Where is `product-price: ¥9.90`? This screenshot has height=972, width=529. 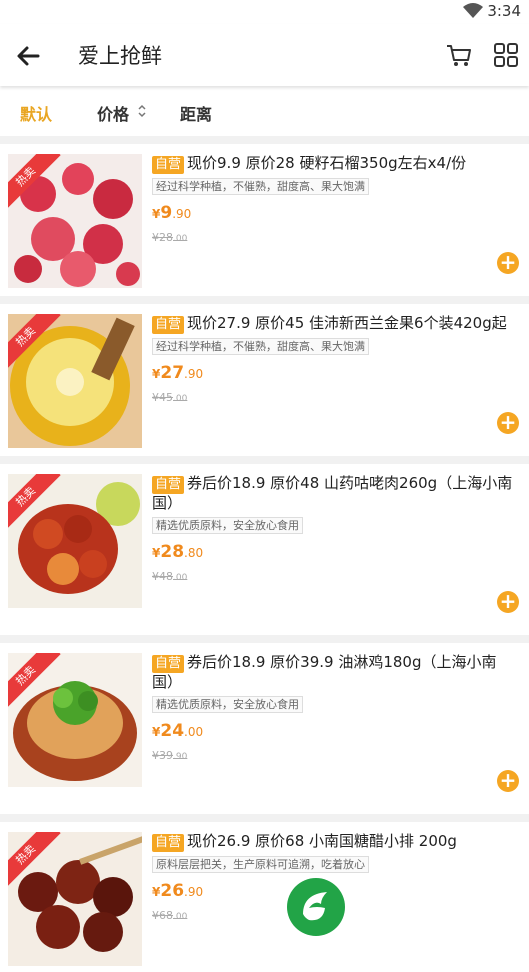
product-price: ¥9.90 is located at coordinates (172, 213).